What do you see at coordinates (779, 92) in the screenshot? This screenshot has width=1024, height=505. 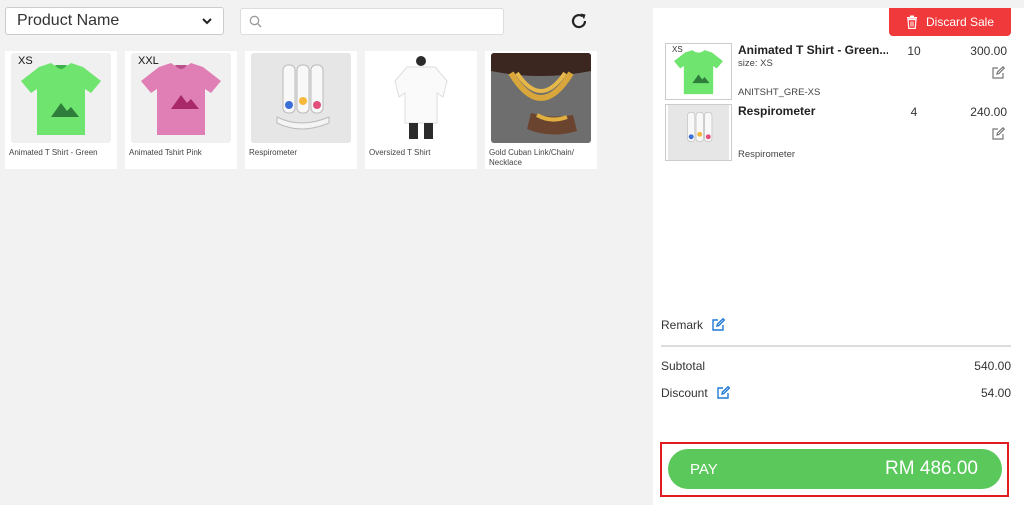 I see `cart-item-sku: ANITSHT_GRE-XS` at bounding box center [779, 92].